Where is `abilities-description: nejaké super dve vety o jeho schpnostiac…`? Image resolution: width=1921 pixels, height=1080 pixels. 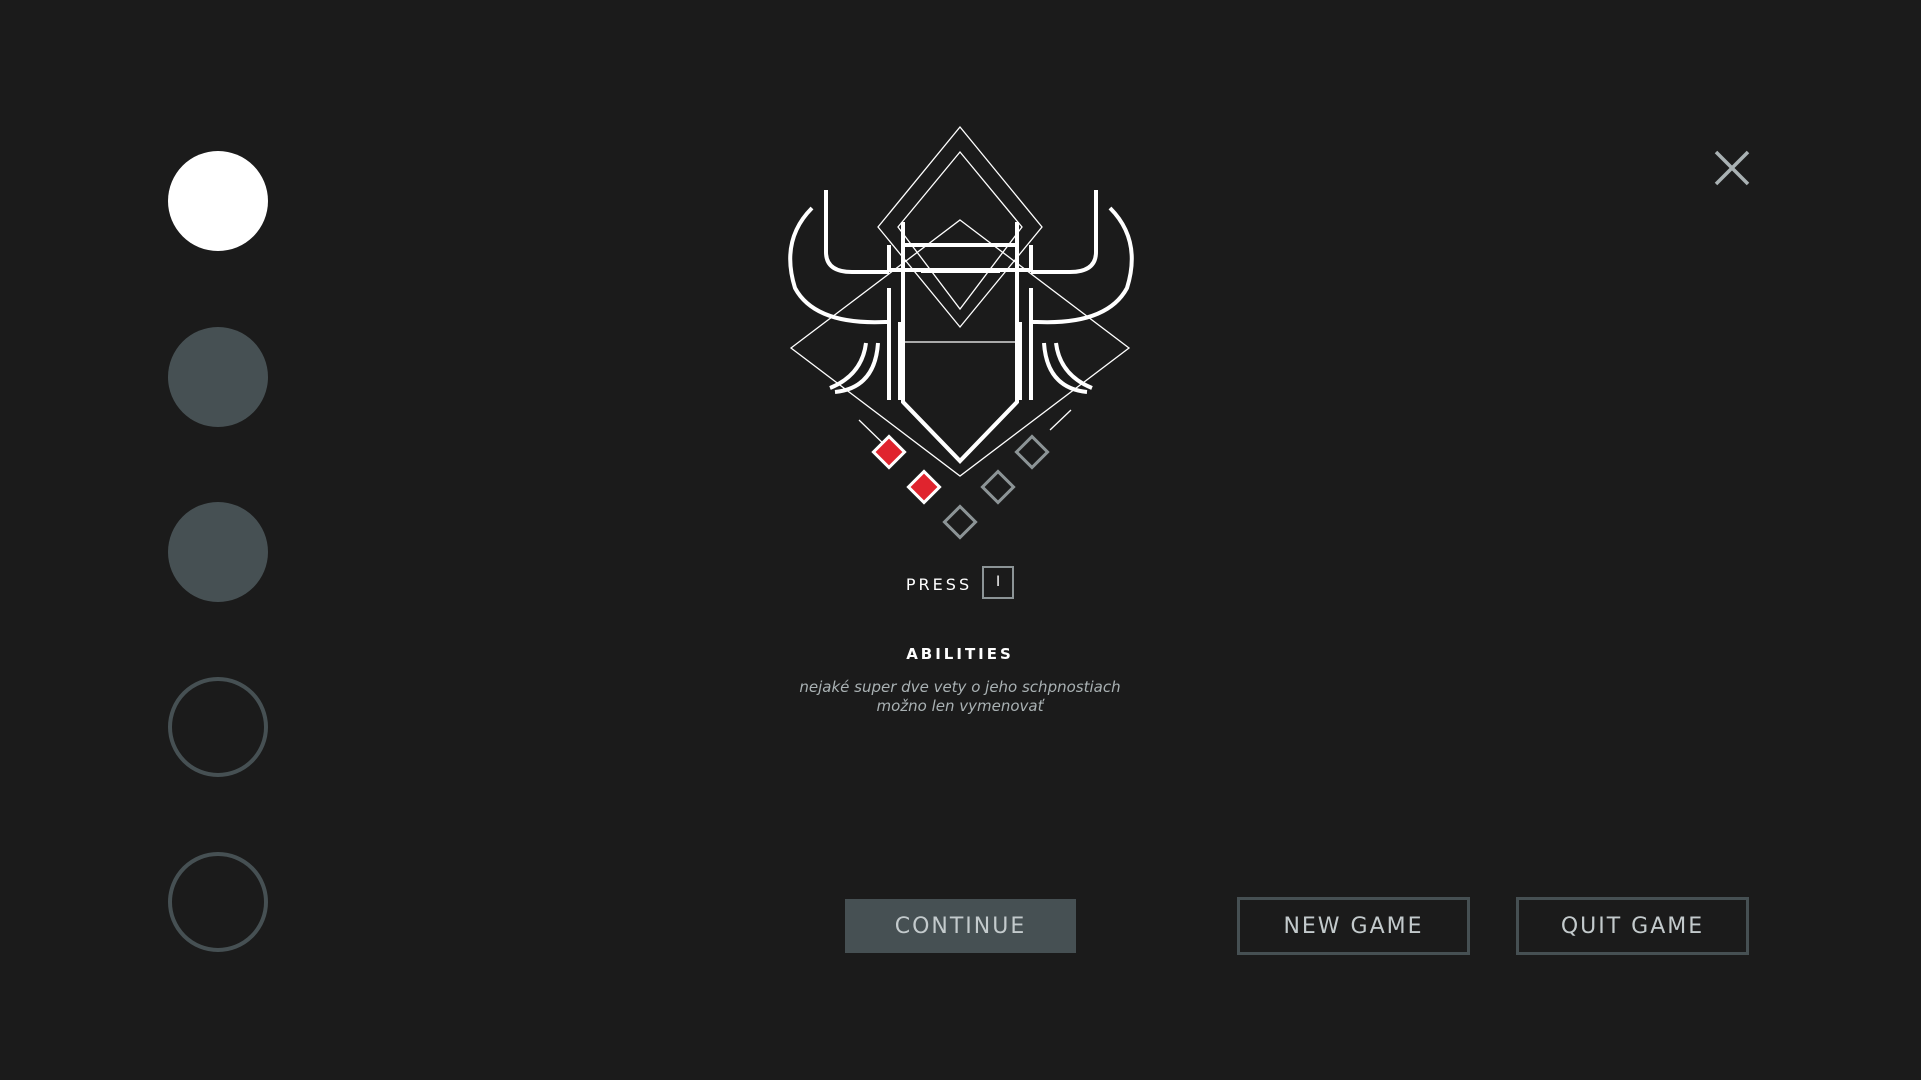
abilities-description: nejaké super dve vety o jeho schpnostiac… is located at coordinates (960, 696).